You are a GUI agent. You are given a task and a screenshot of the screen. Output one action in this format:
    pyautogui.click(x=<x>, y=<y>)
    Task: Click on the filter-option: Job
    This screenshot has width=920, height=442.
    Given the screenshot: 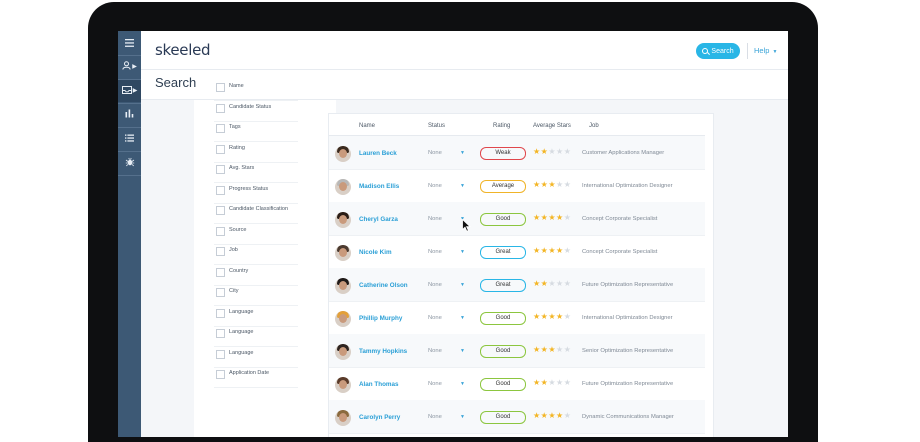 What is the action you would take?
    pyautogui.click(x=256, y=254)
    